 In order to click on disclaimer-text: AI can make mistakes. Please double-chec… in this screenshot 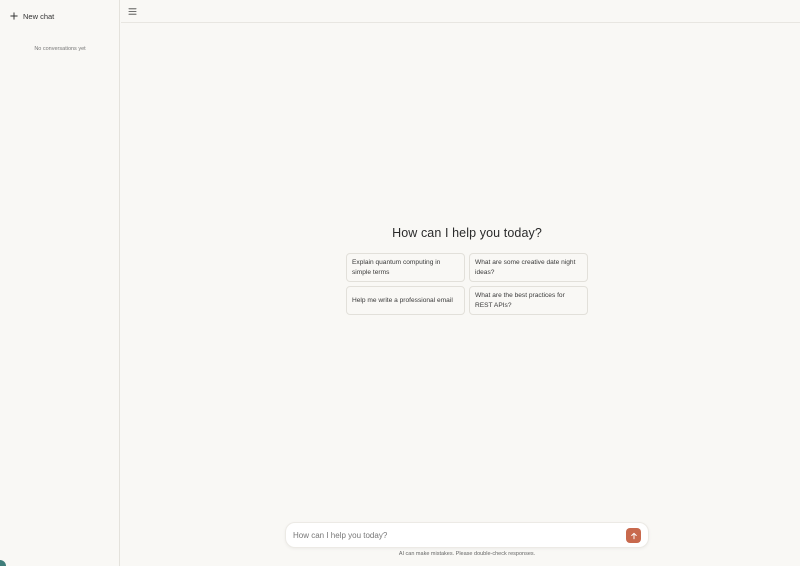, I will do `click(467, 554)`.